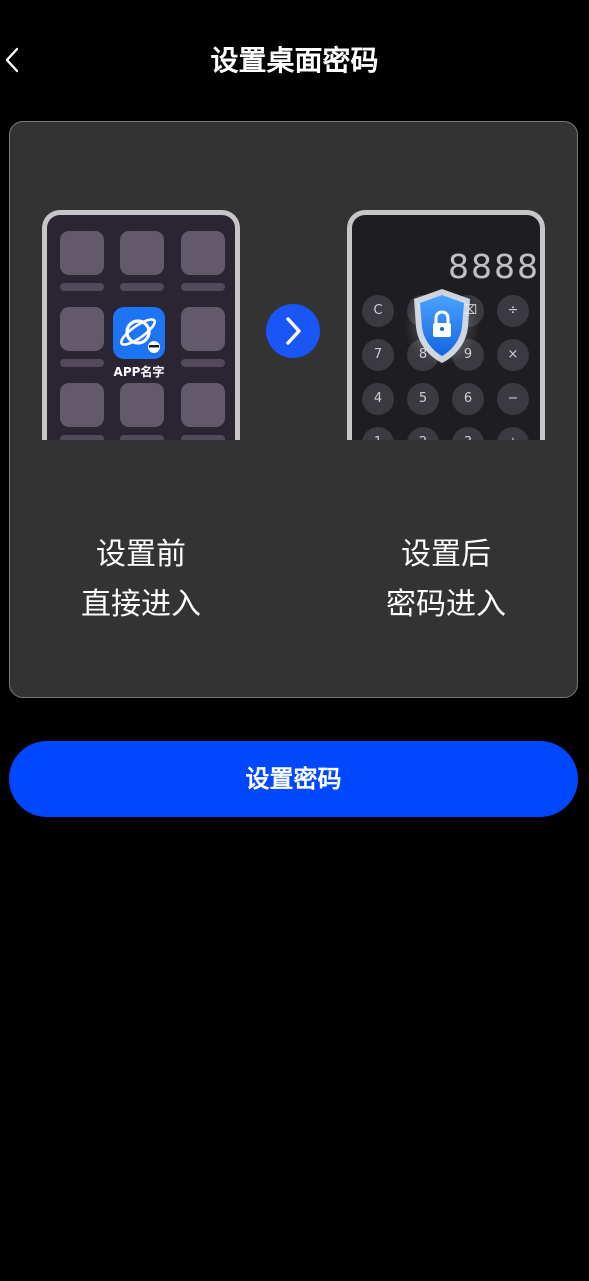  Describe the element at coordinates (513, 399) in the screenshot. I see `calculator-key: −` at that location.